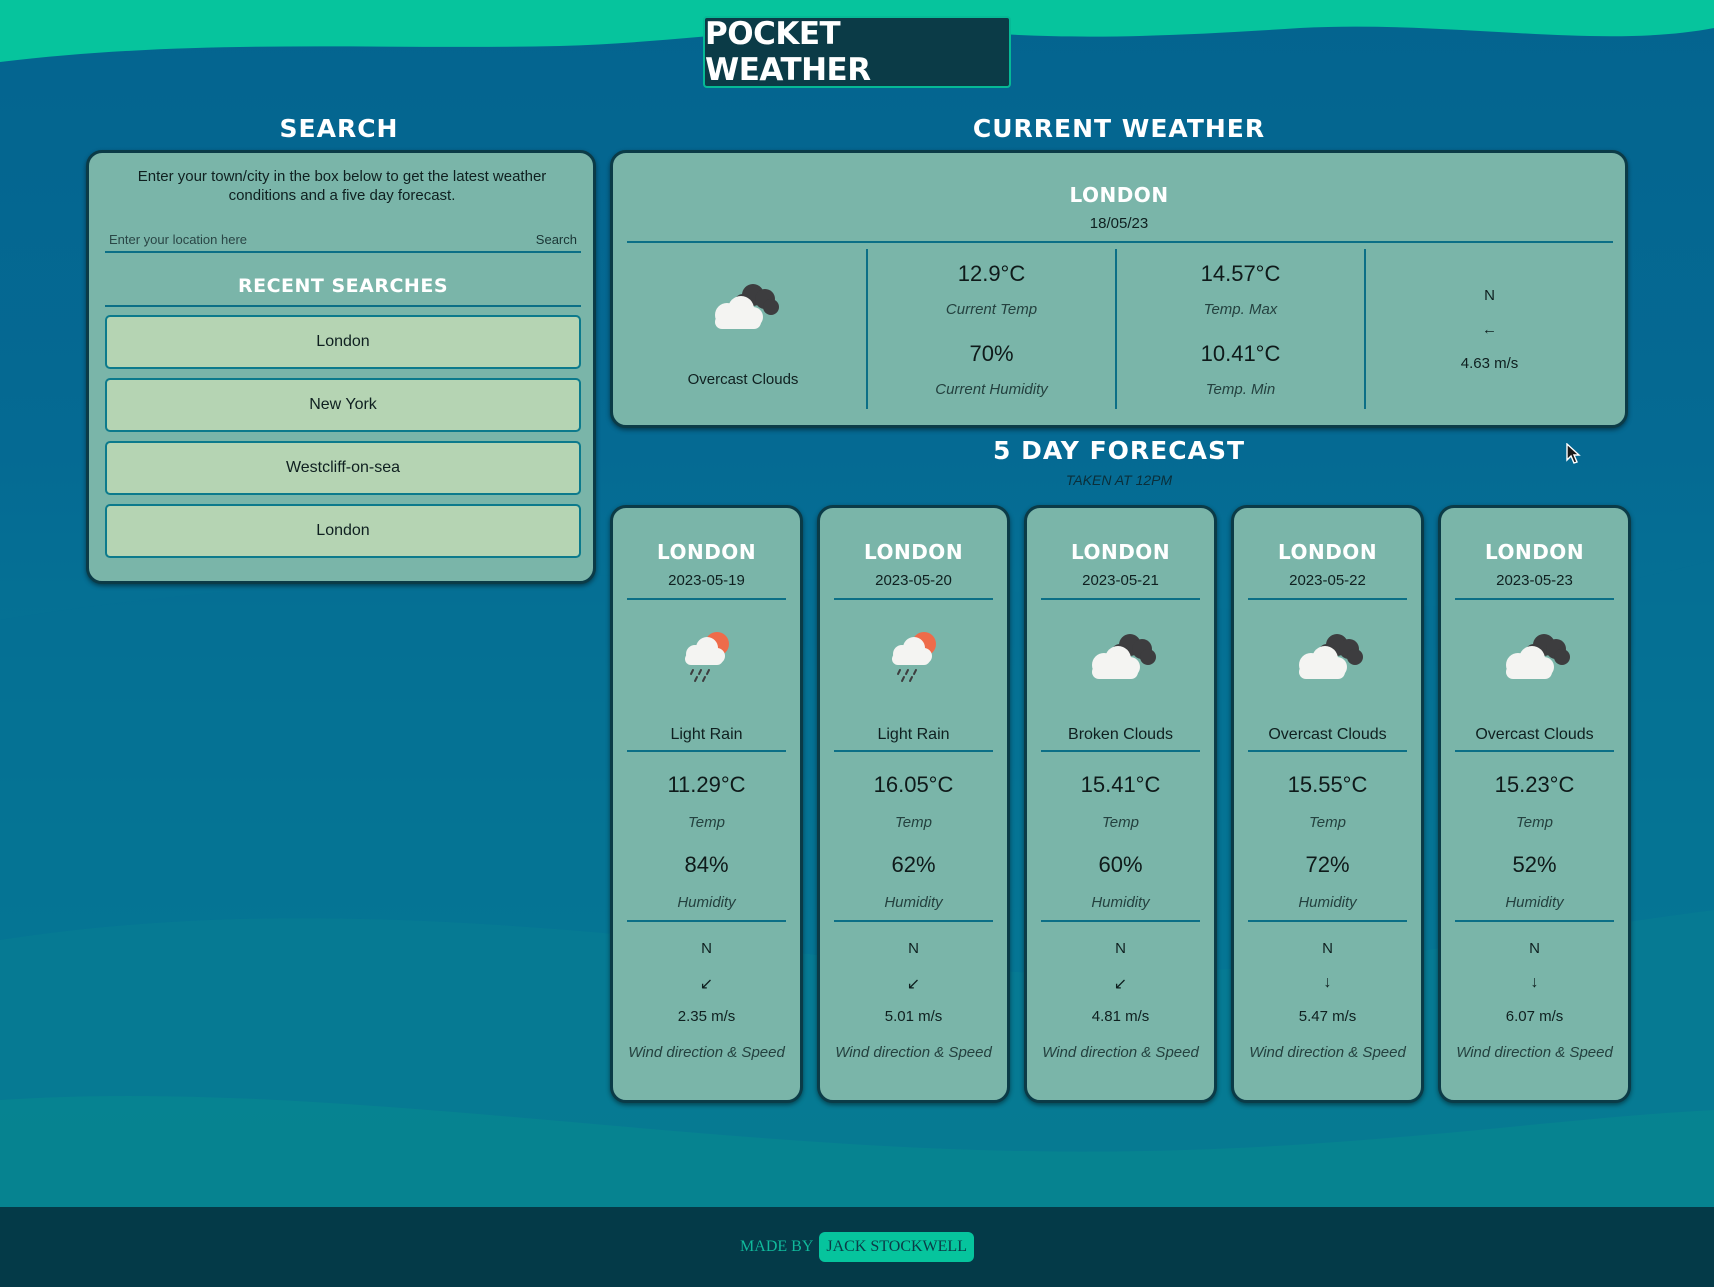  Describe the element at coordinates (1120, 734) in the screenshot. I see `forecast-description: Broken Clouds` at that location.